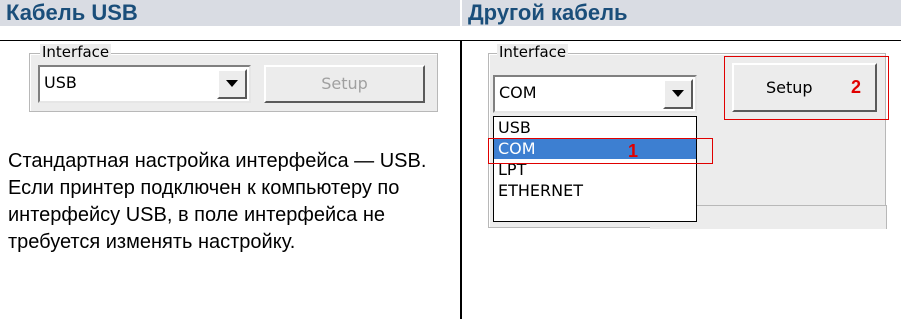 The height and width of the screenshot is (319, 901). I want to click on left-dropdown-button, so click(232, 84).